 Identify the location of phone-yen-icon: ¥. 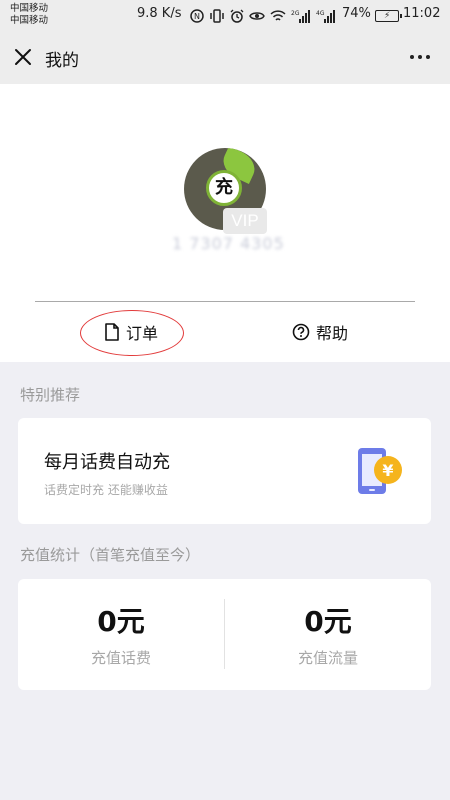
(380, 471).